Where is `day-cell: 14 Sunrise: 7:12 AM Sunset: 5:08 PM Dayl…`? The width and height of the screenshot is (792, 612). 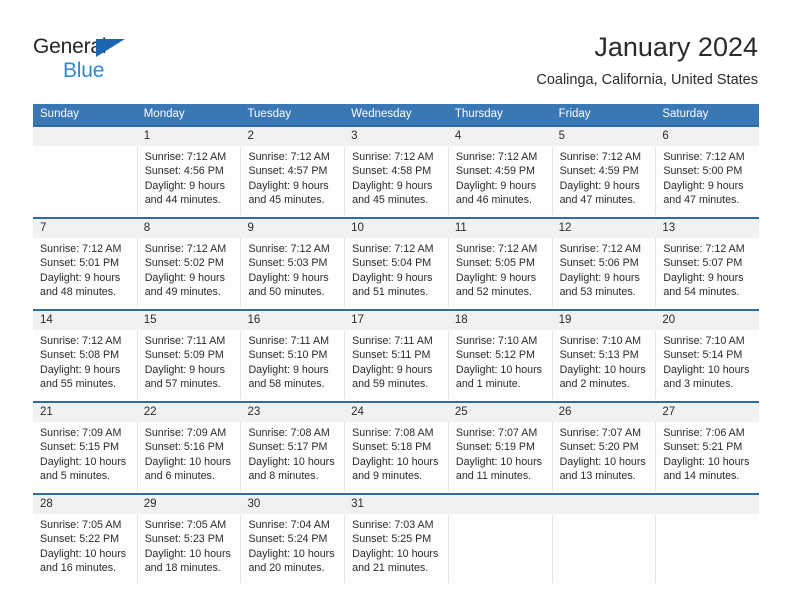
day-cell: 14 Sunrise: 7:12 AM Sunset: 5:08 PM Dayl… is located at coordinates (85, 356).